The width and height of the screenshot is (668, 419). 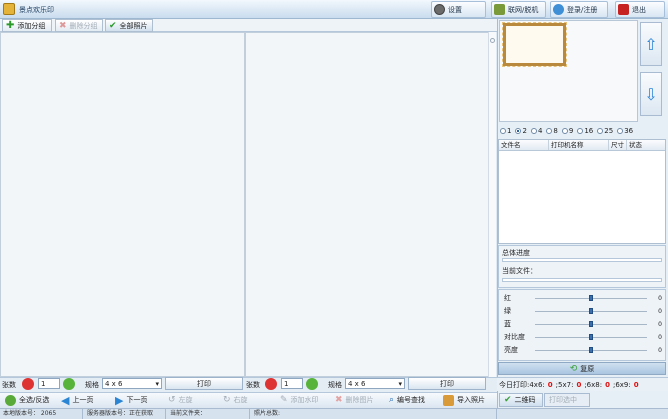 What do you see at coordinates (640, 9) in the screenshot?
I see `exit-button: 退出` at bounding box center [640, 9].